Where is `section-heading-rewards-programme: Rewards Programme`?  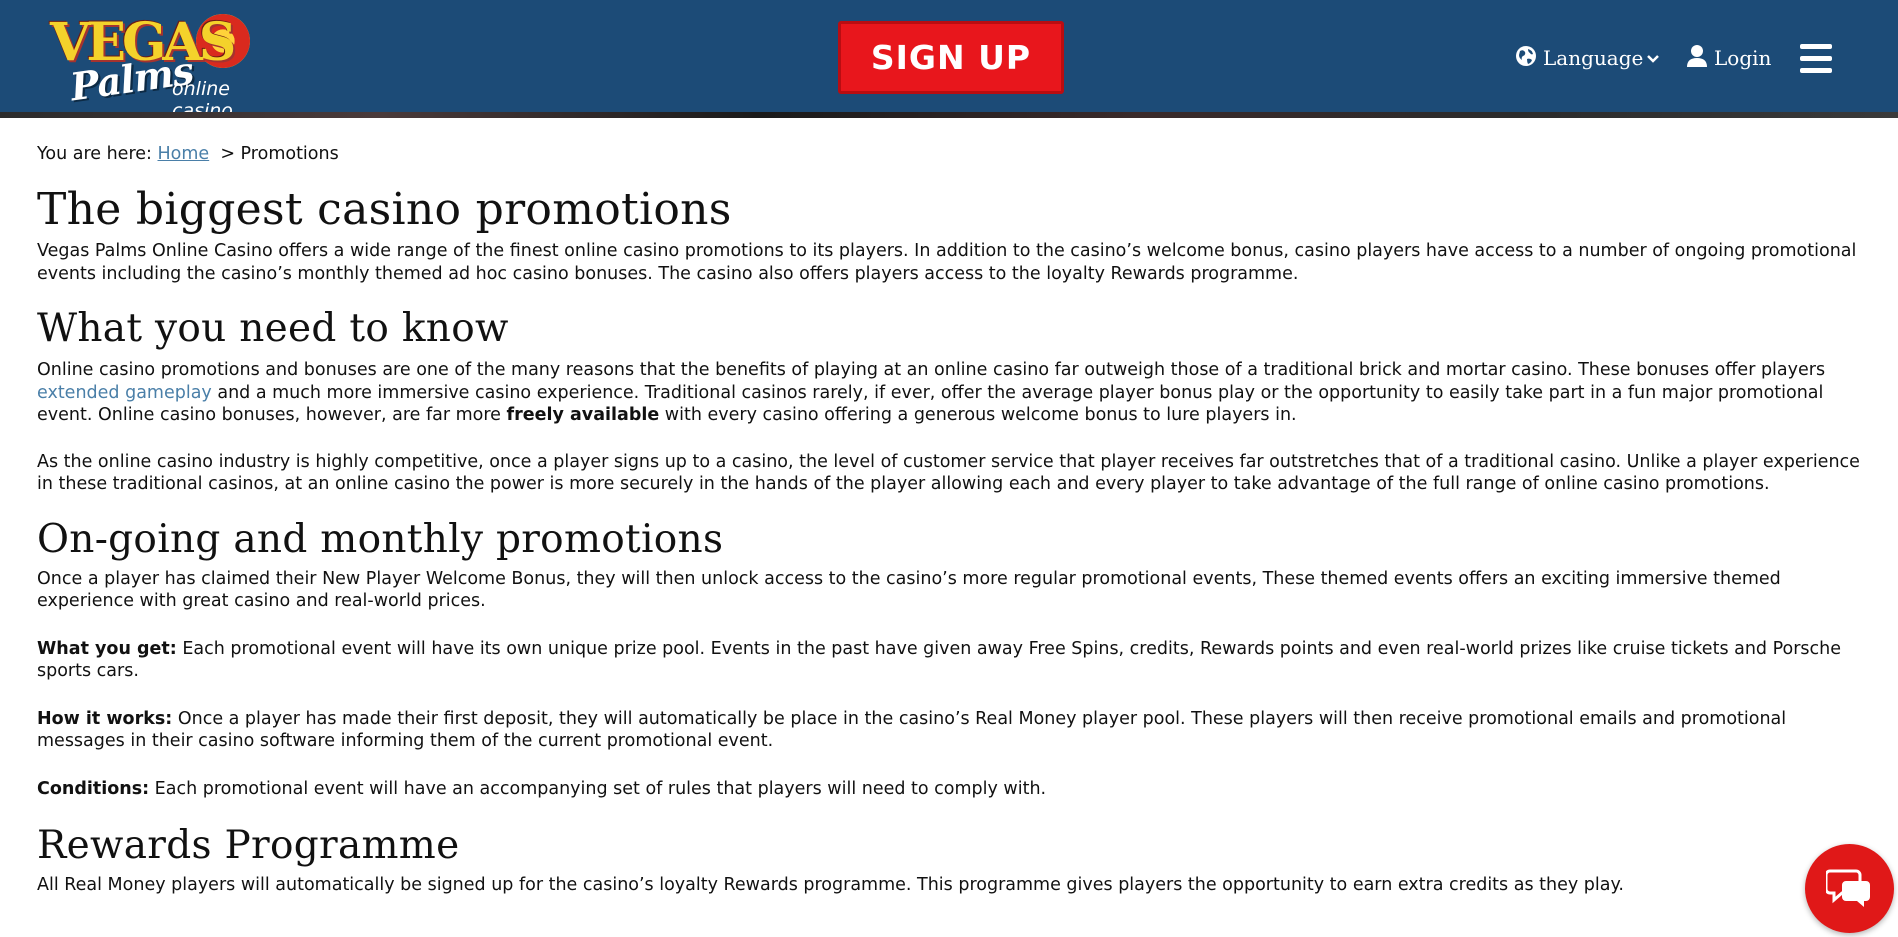 section-heading-rewards-programme: Rewards Programme is located at coordinates (248, 845).